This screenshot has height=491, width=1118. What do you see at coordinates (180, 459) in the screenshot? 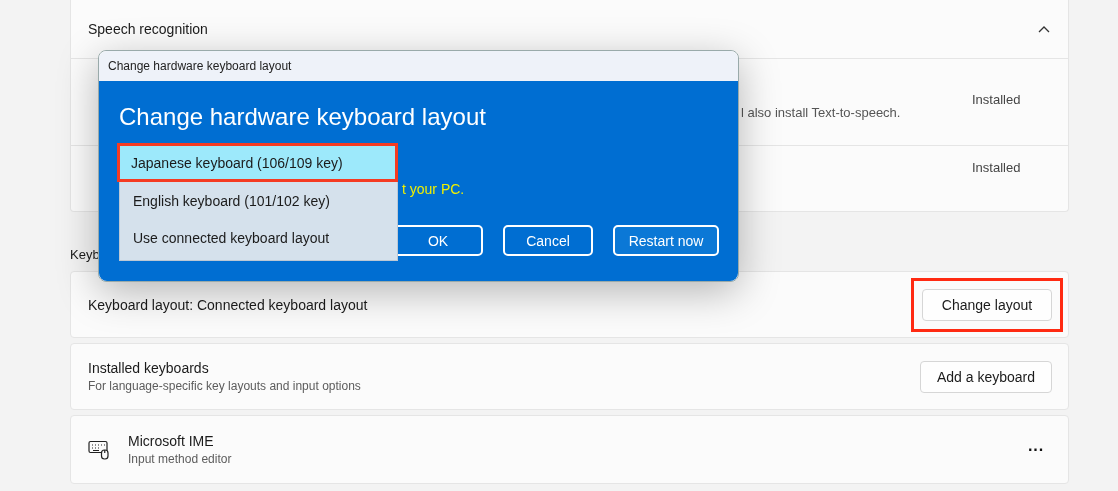
I see `keyboard-description: Input method editor` at bounding box center [180, 459].